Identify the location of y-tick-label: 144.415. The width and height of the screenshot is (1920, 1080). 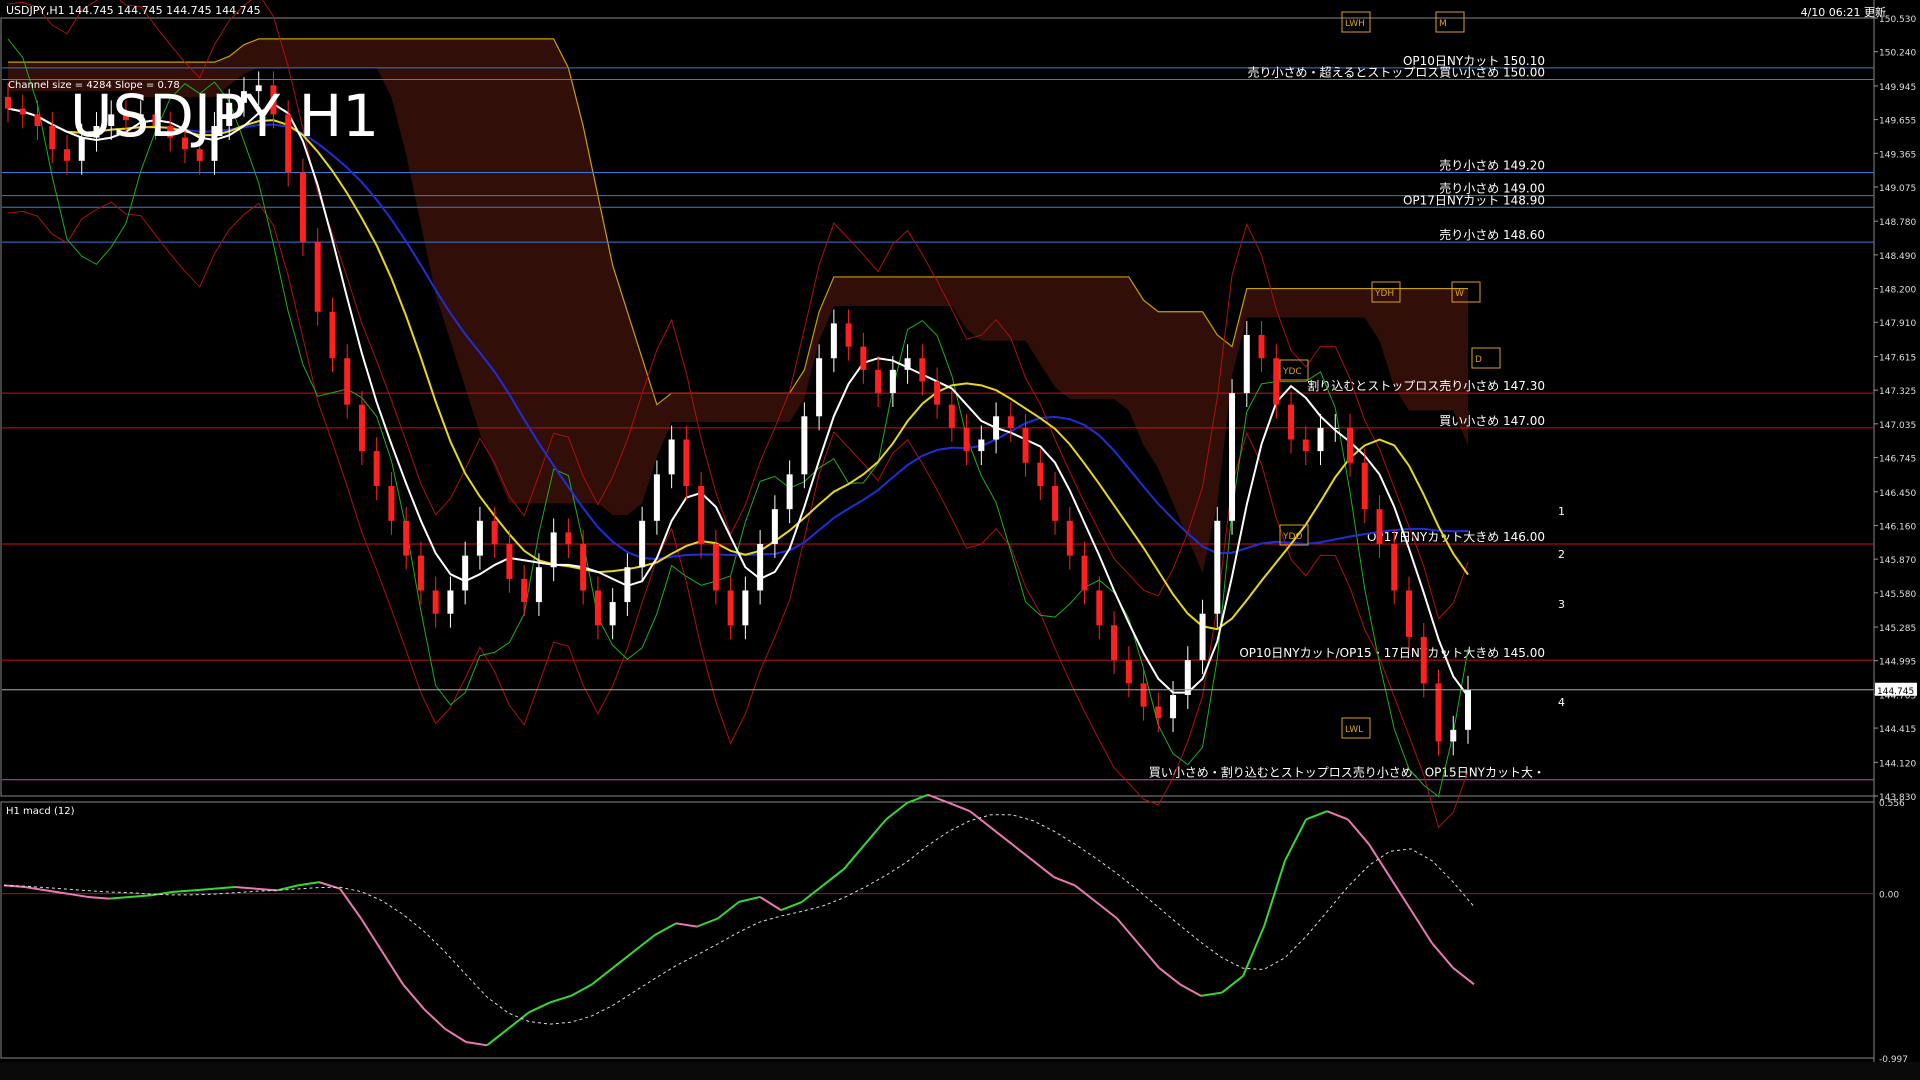
(1897, 730).